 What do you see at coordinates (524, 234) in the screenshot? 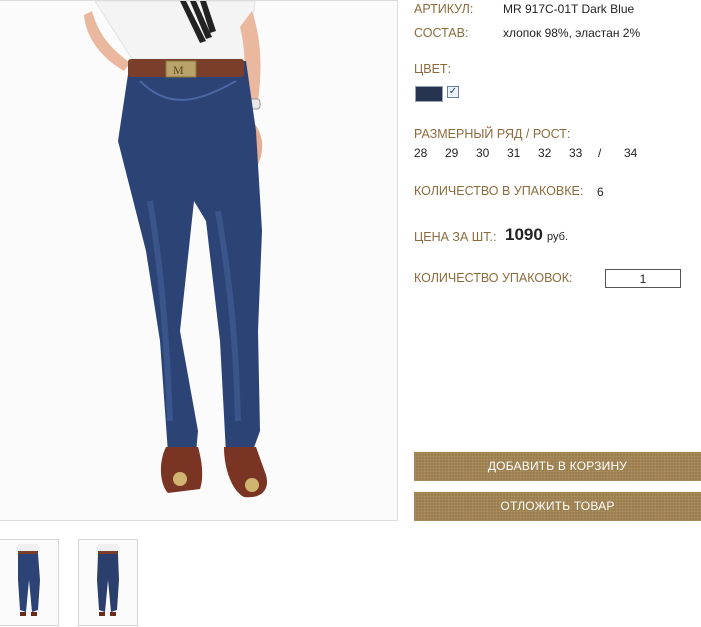
I see `price-value: 1090` at bounding box center [524, 234].